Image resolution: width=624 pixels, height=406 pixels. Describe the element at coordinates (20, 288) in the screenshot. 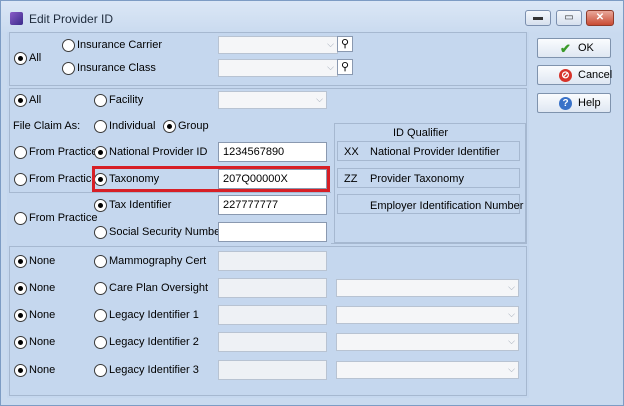

I see `care-plan-none-radio` at that location.